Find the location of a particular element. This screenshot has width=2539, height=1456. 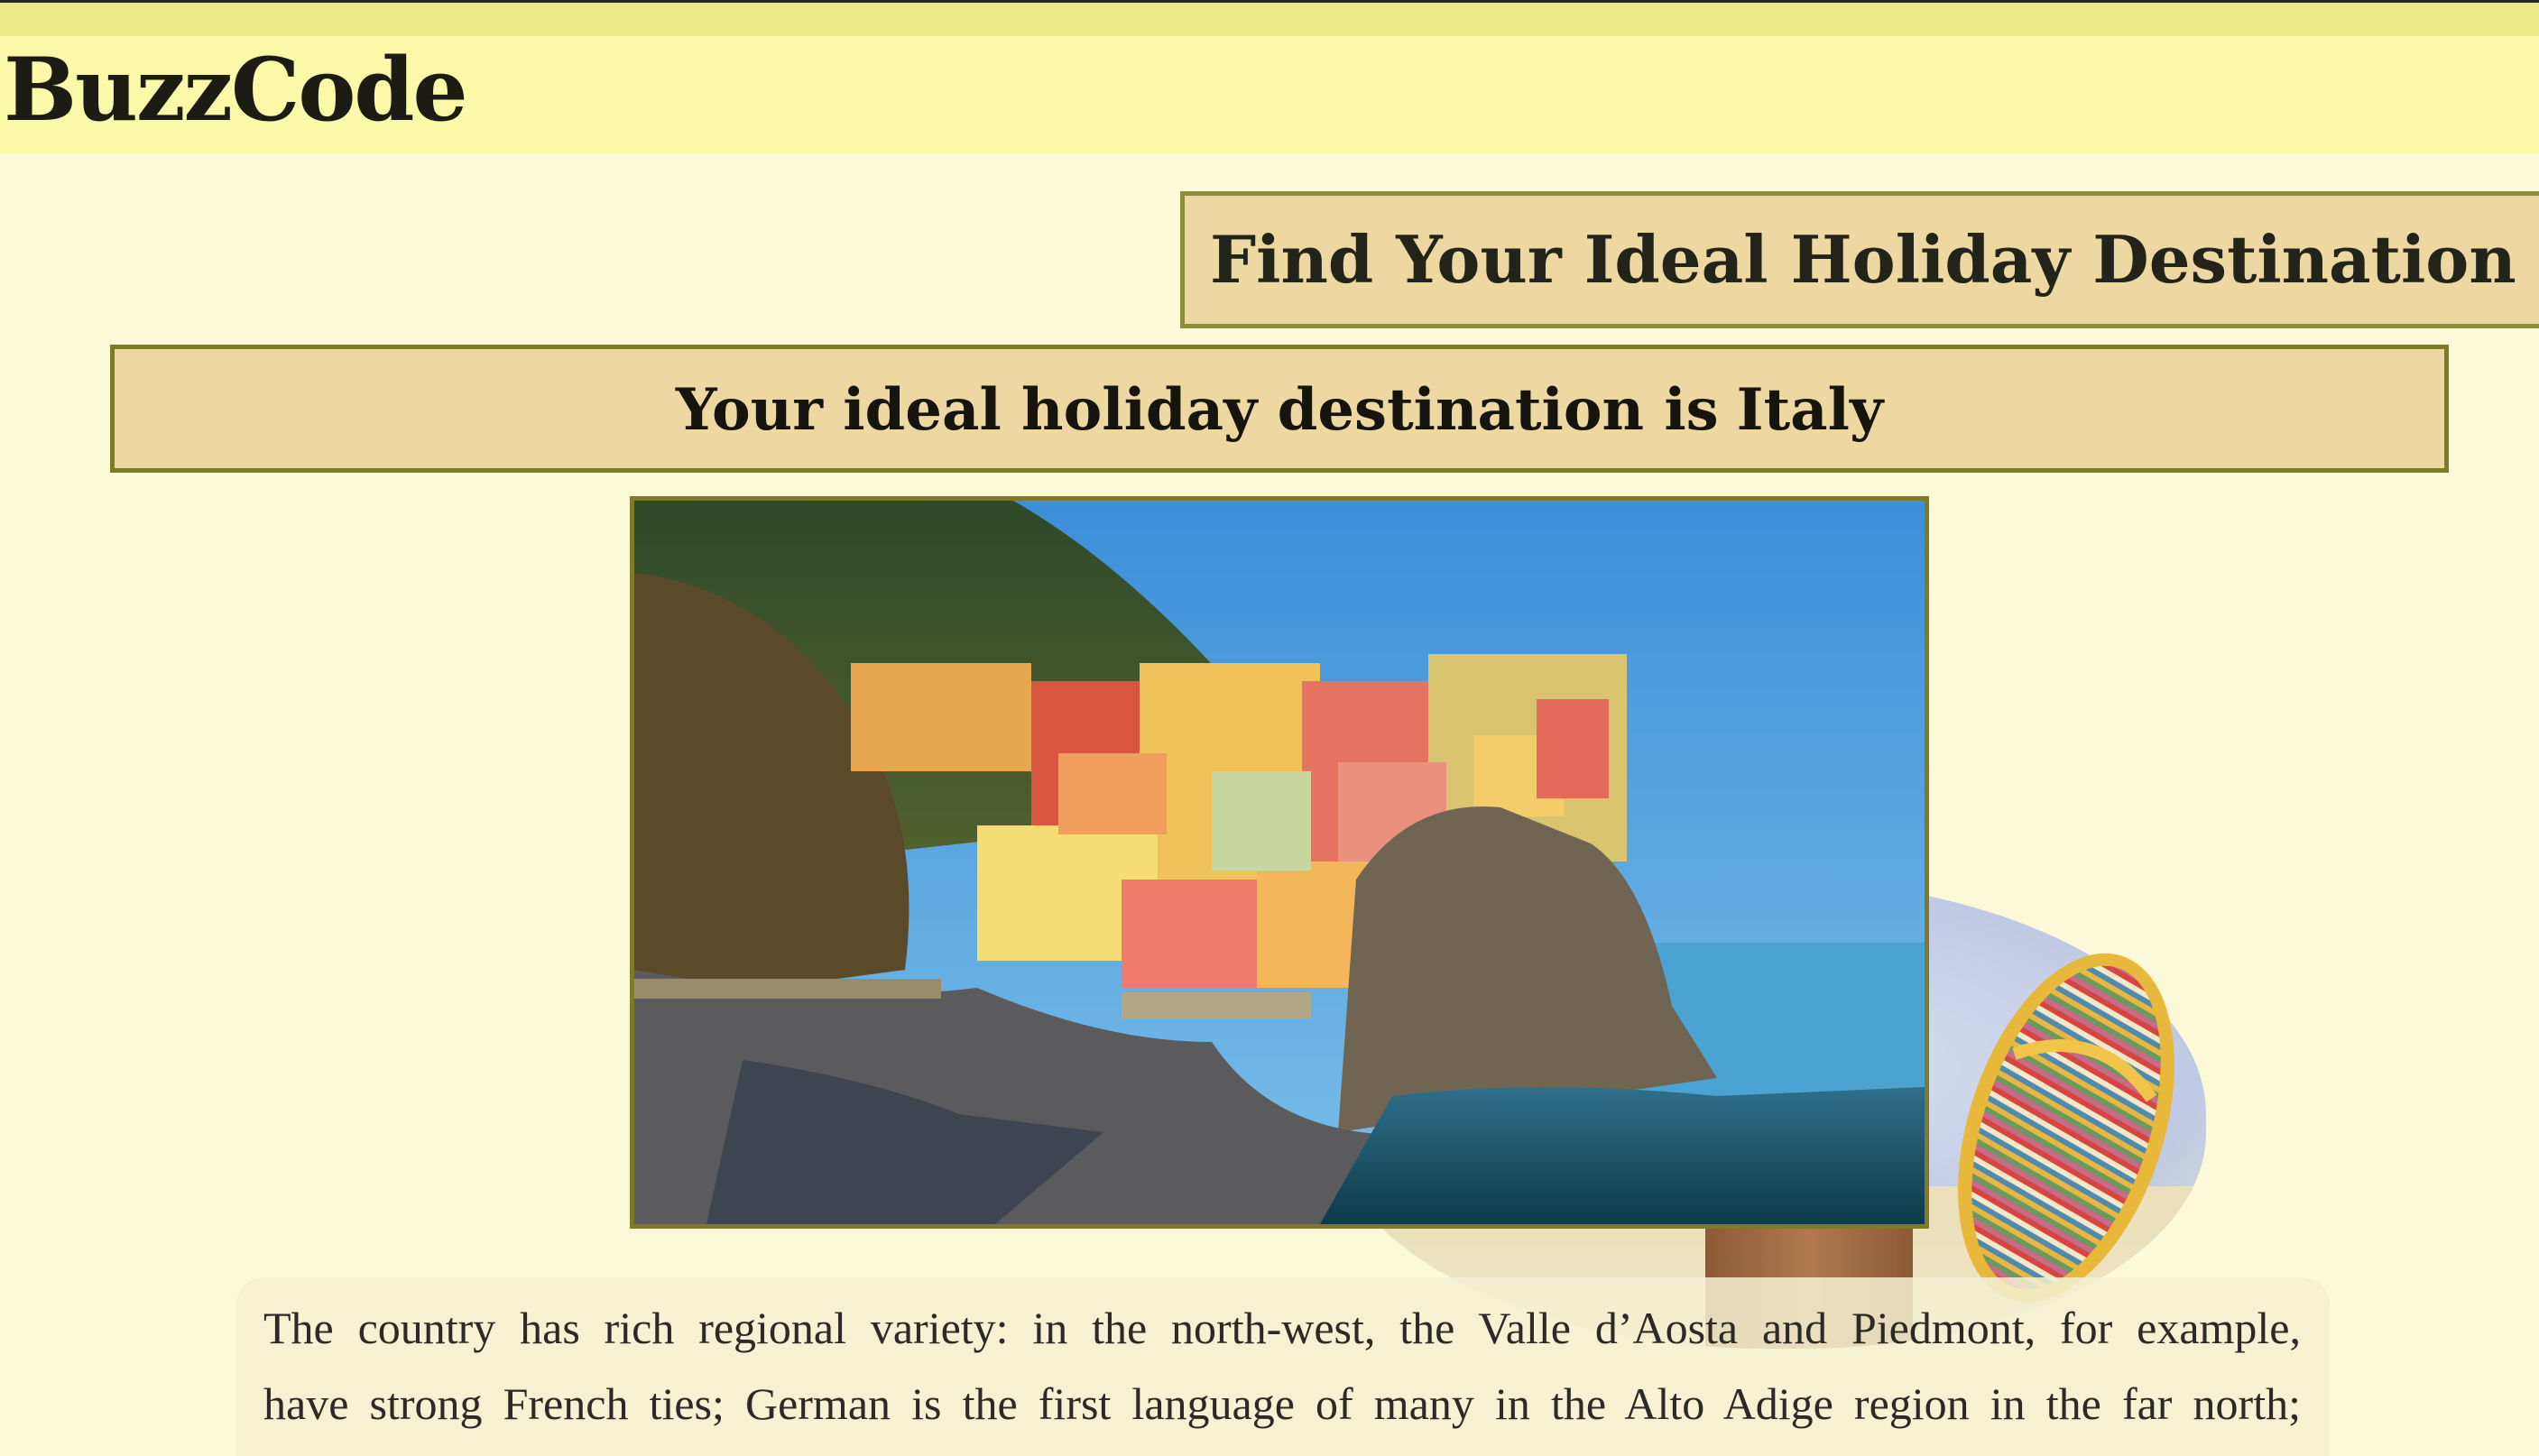

quiz-title: Find Your Ideal Holiday Destination is located at coordinates (1863, 259).